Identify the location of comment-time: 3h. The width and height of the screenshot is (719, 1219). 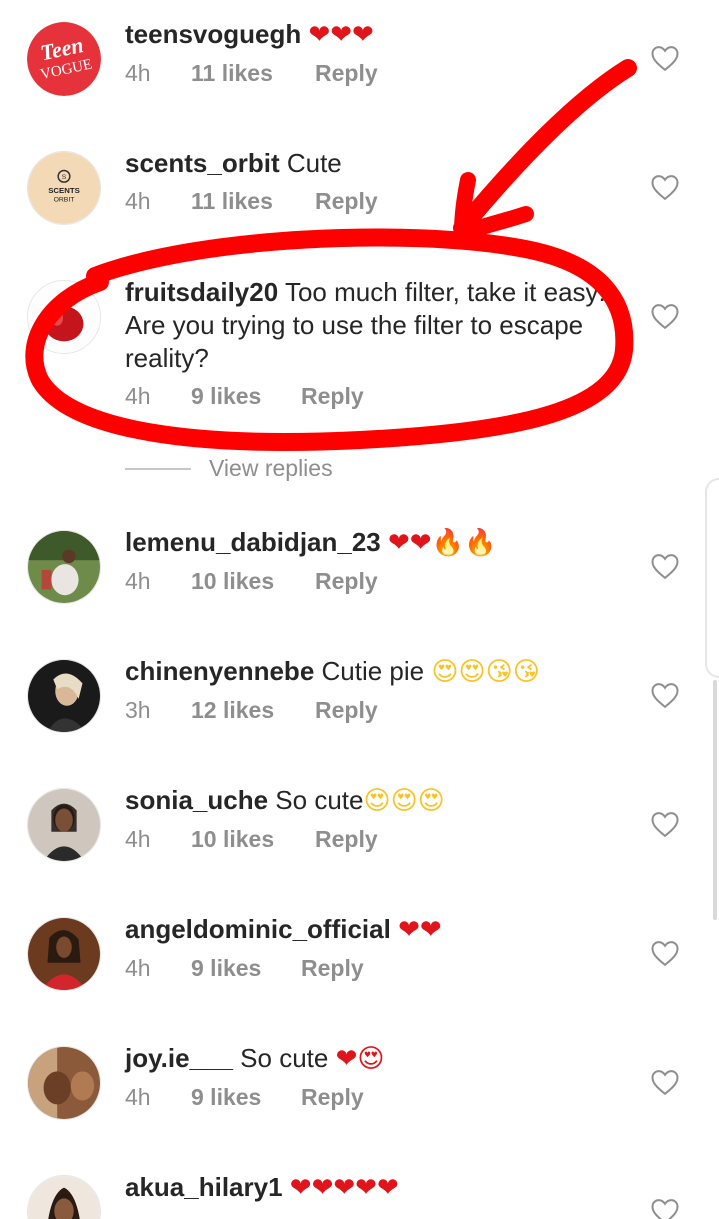
(138, 710).